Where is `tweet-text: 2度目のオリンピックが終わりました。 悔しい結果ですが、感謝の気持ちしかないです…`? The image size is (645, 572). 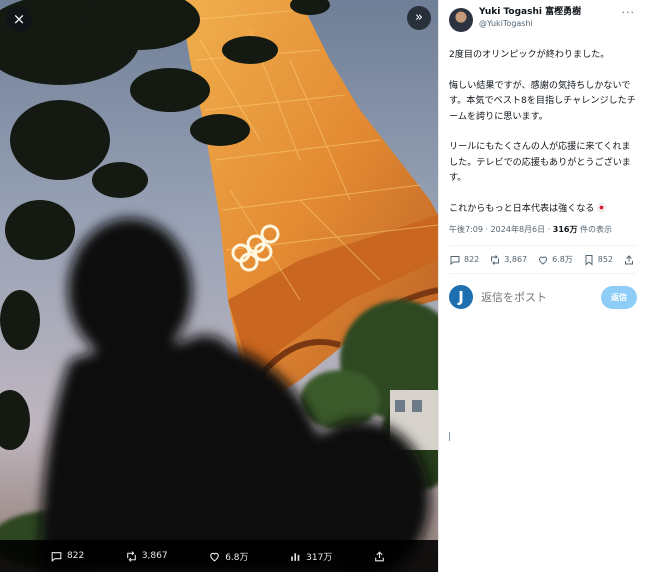 tweet-text: 2度目のオリンピックが終わりました。 悔しい結果ですが、感謝の気持ちしかないです… is located at coordinates (543, 132).